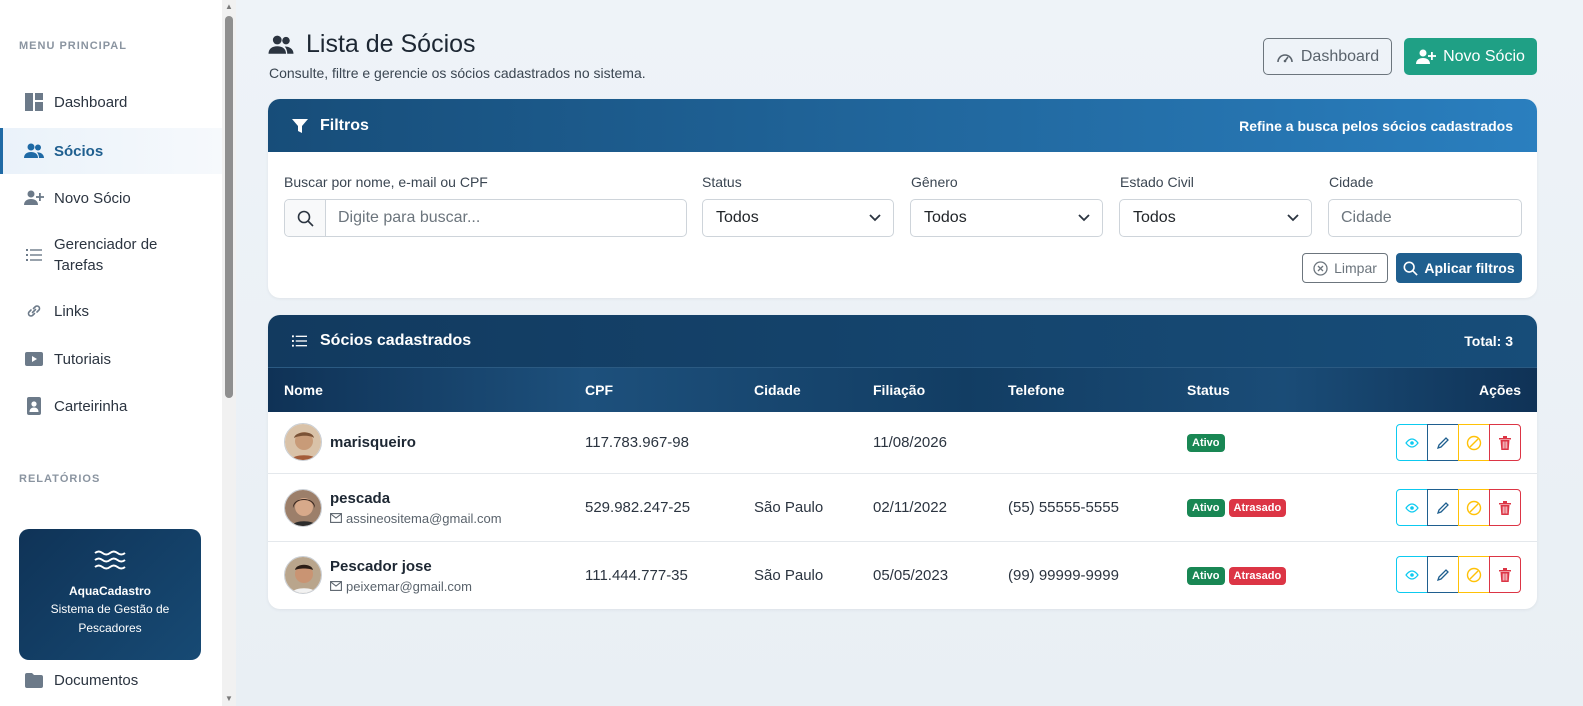 The image size is (1583, 706). Describe the element at coordinates (282, 45) in the screenshot. I see `users-icon` at that location.